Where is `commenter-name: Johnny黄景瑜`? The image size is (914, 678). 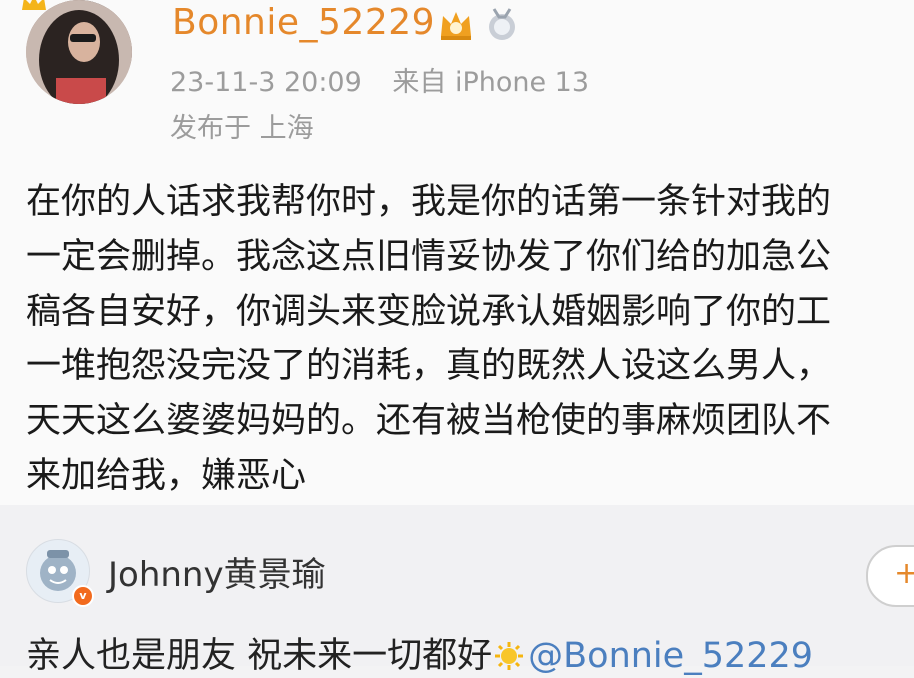 commenter-name: Johnny黄景瑜 is located at coordinates (217, 571).